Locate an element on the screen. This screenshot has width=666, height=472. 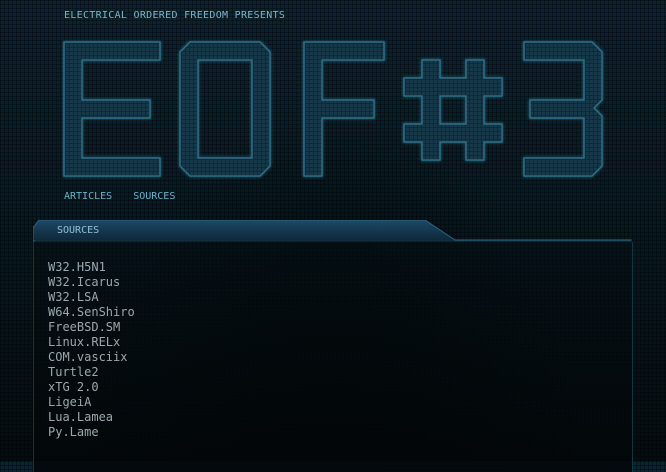
source-item: FreeBSD.SM is located at coordinates (91, 327).